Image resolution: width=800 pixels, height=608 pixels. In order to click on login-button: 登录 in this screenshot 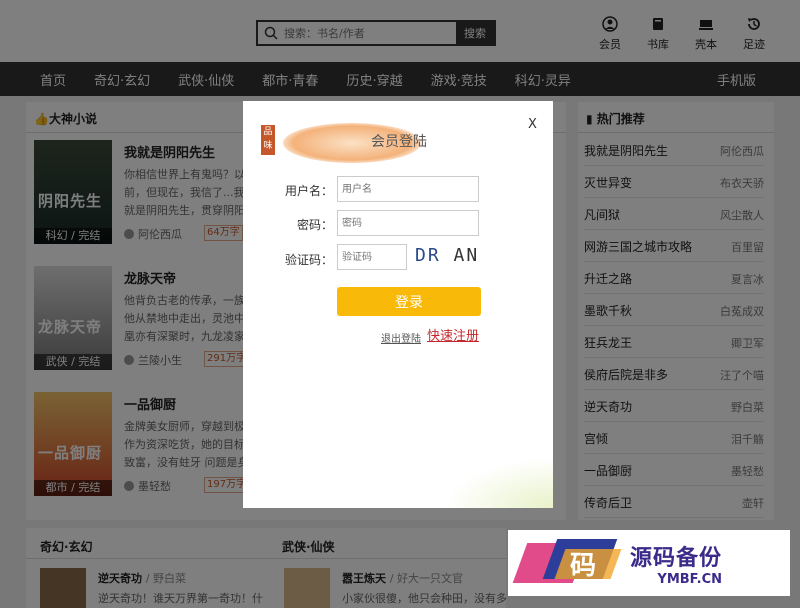, I will do `click(409, 301)`.